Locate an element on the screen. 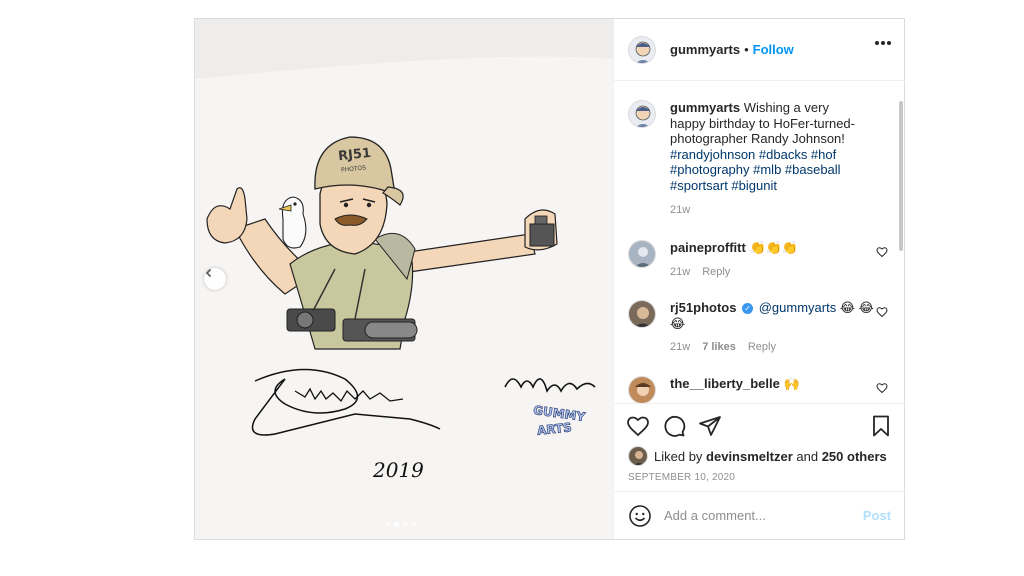 The image size is (1024, 576). comment-username: the__liberty_belle is located at coordinates (725, 383).